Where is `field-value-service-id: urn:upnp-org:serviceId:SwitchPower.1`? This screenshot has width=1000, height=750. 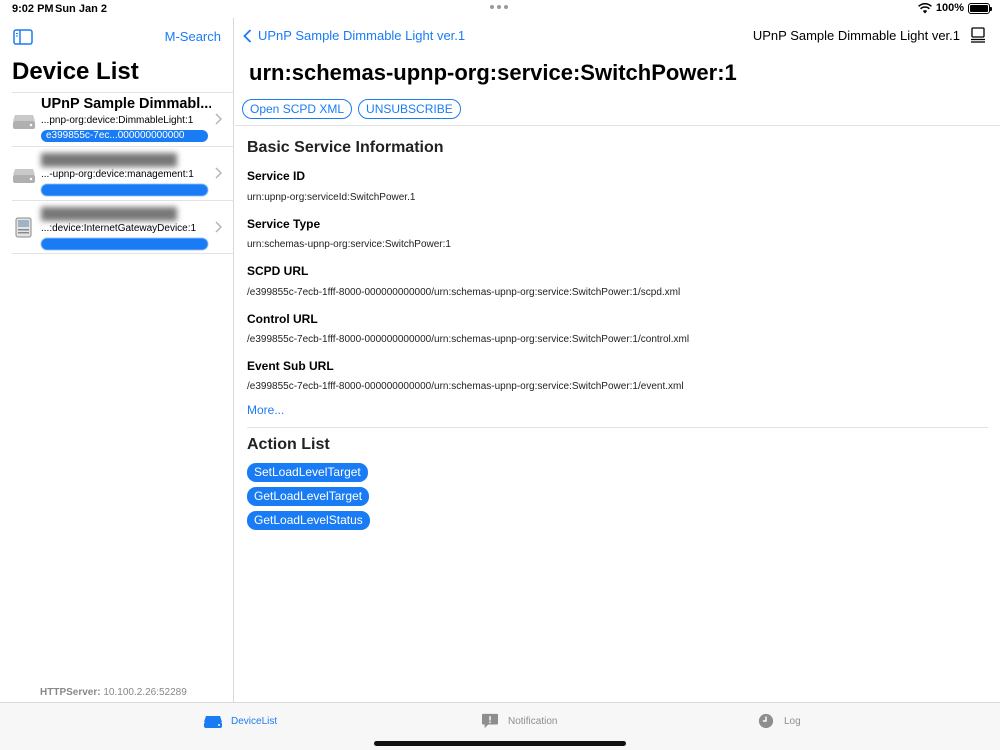
field-value-service-id: urn:upnp-org:serviceId:SwitchPower.1 is located at coordinates (331, 197).